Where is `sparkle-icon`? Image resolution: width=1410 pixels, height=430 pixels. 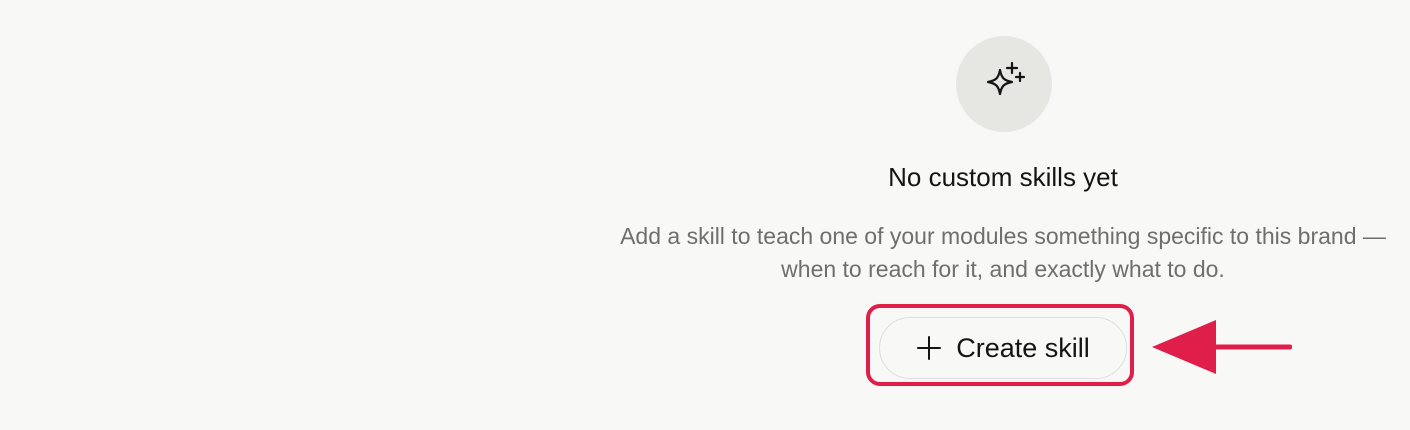 sparkle-icon is located at coordinates (1006, 78).